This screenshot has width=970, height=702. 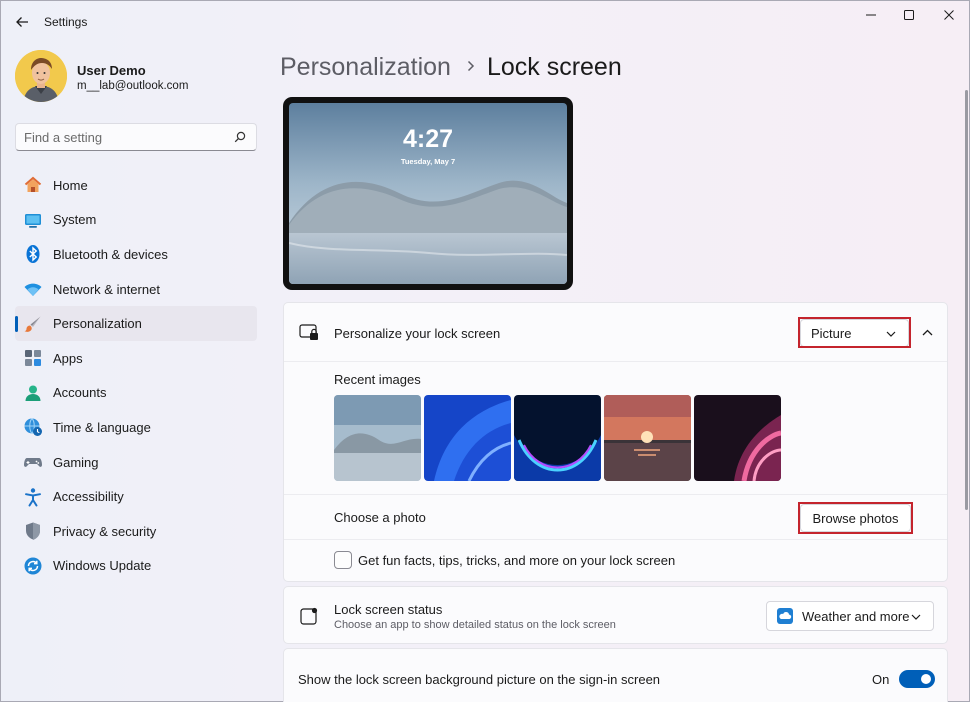 What do you see at coordinates (485, 22) in the screenshot?
I see `title-bar: Settings` at bounding box center [485, 22].